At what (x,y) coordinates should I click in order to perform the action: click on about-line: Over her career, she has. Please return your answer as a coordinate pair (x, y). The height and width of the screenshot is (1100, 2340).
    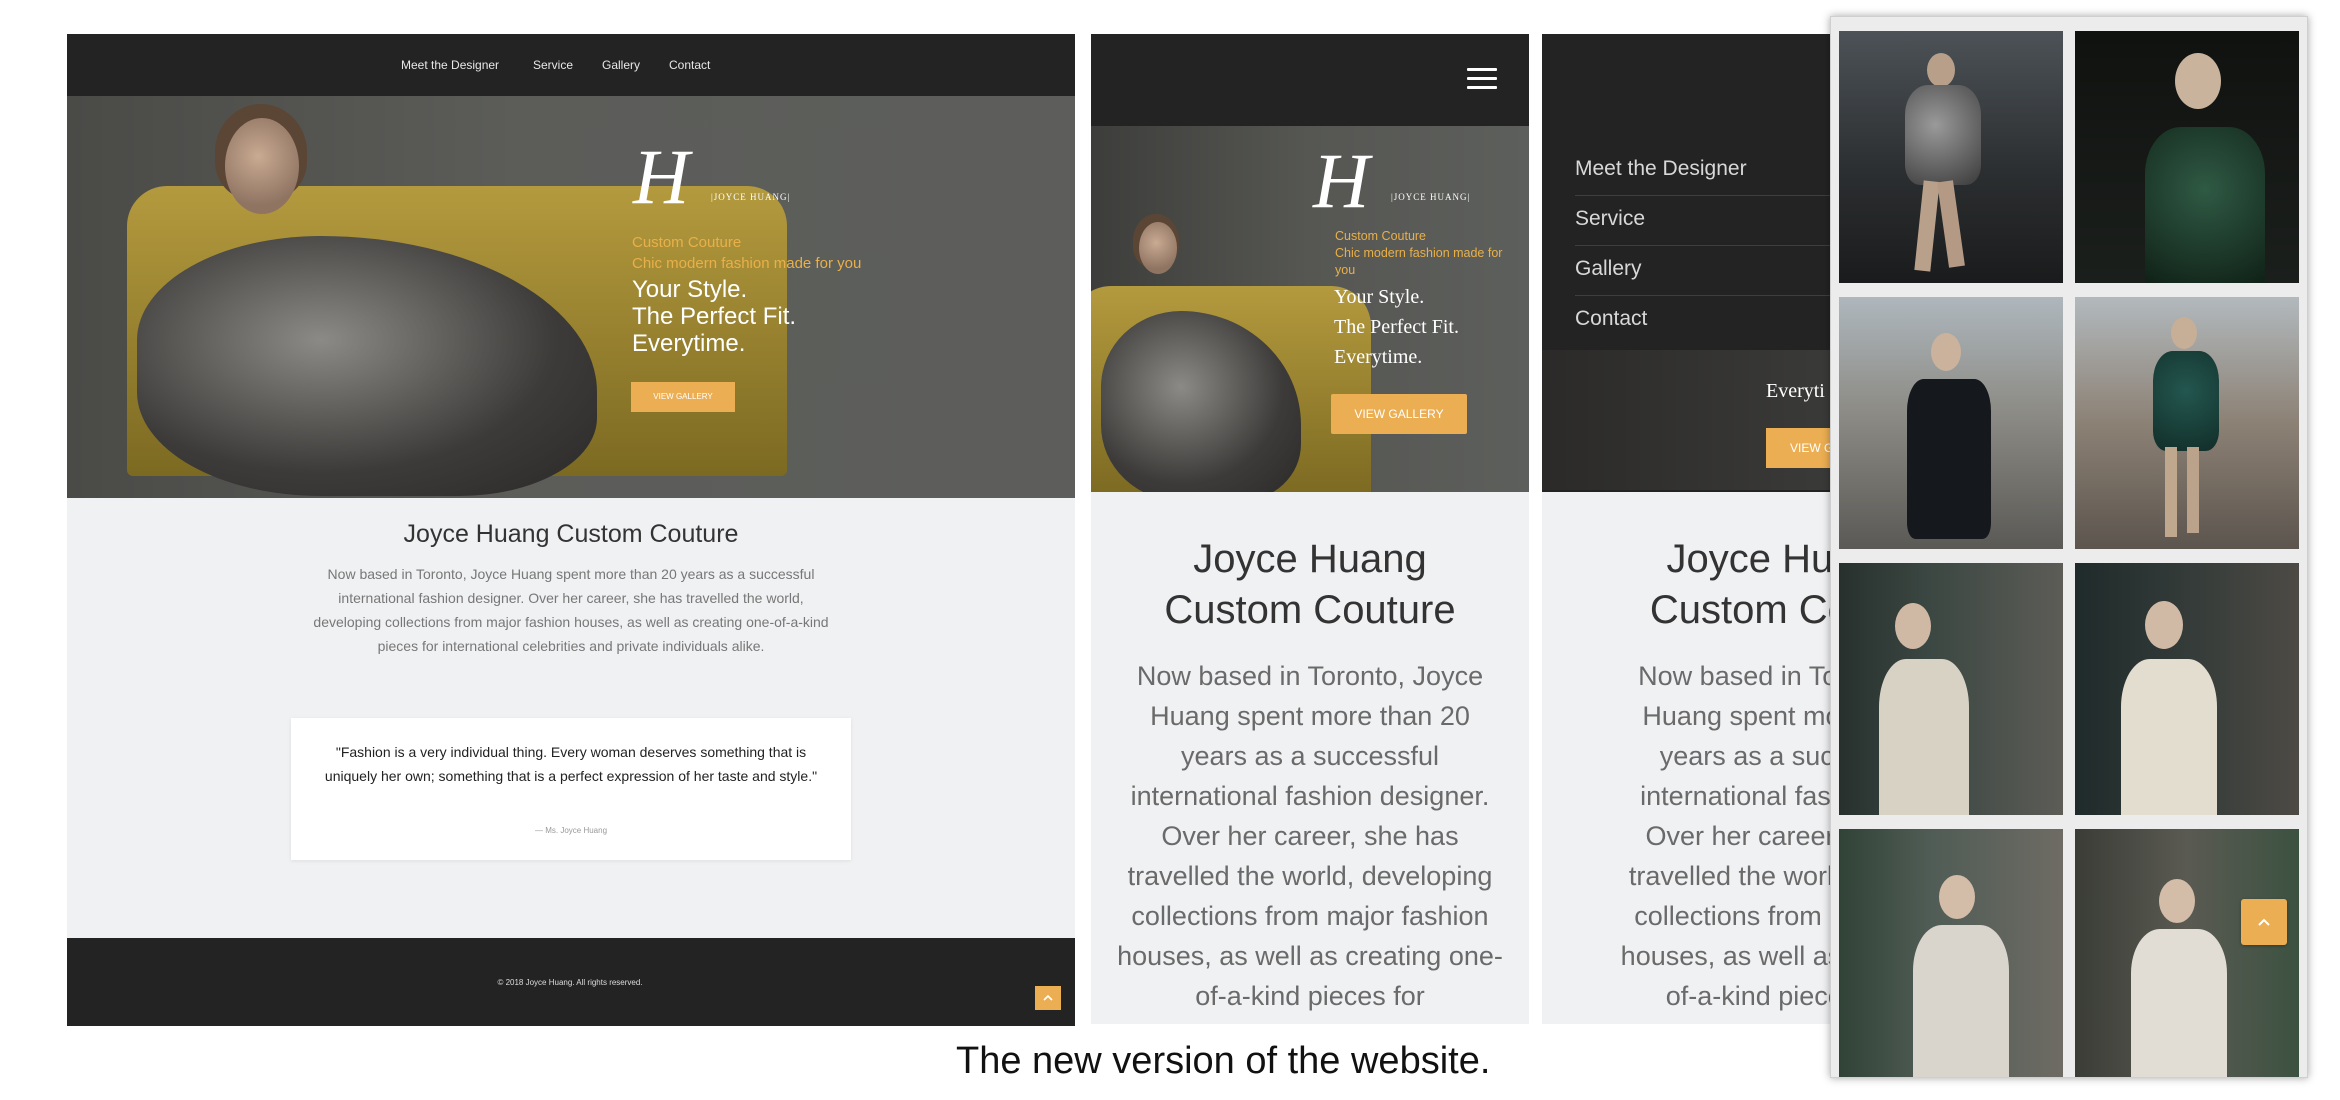
    Looking at the image, I should click on (1310, 836).